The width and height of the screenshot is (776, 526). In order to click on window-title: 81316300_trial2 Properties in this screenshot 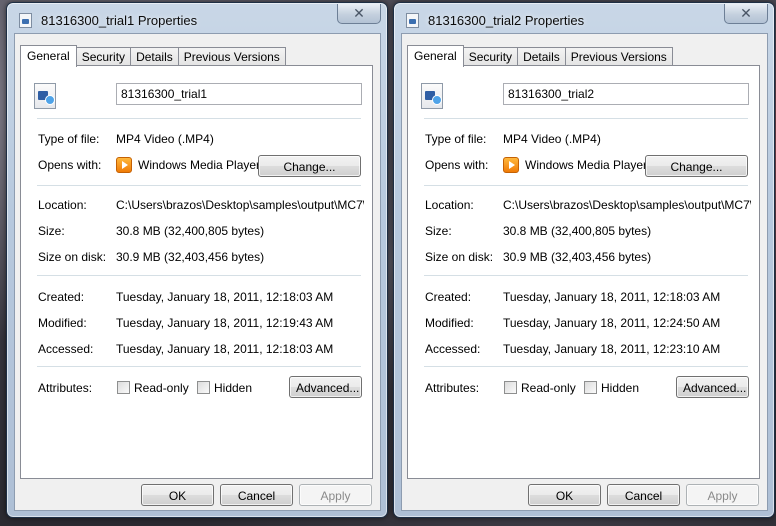, I will do `click(506, 20)`.